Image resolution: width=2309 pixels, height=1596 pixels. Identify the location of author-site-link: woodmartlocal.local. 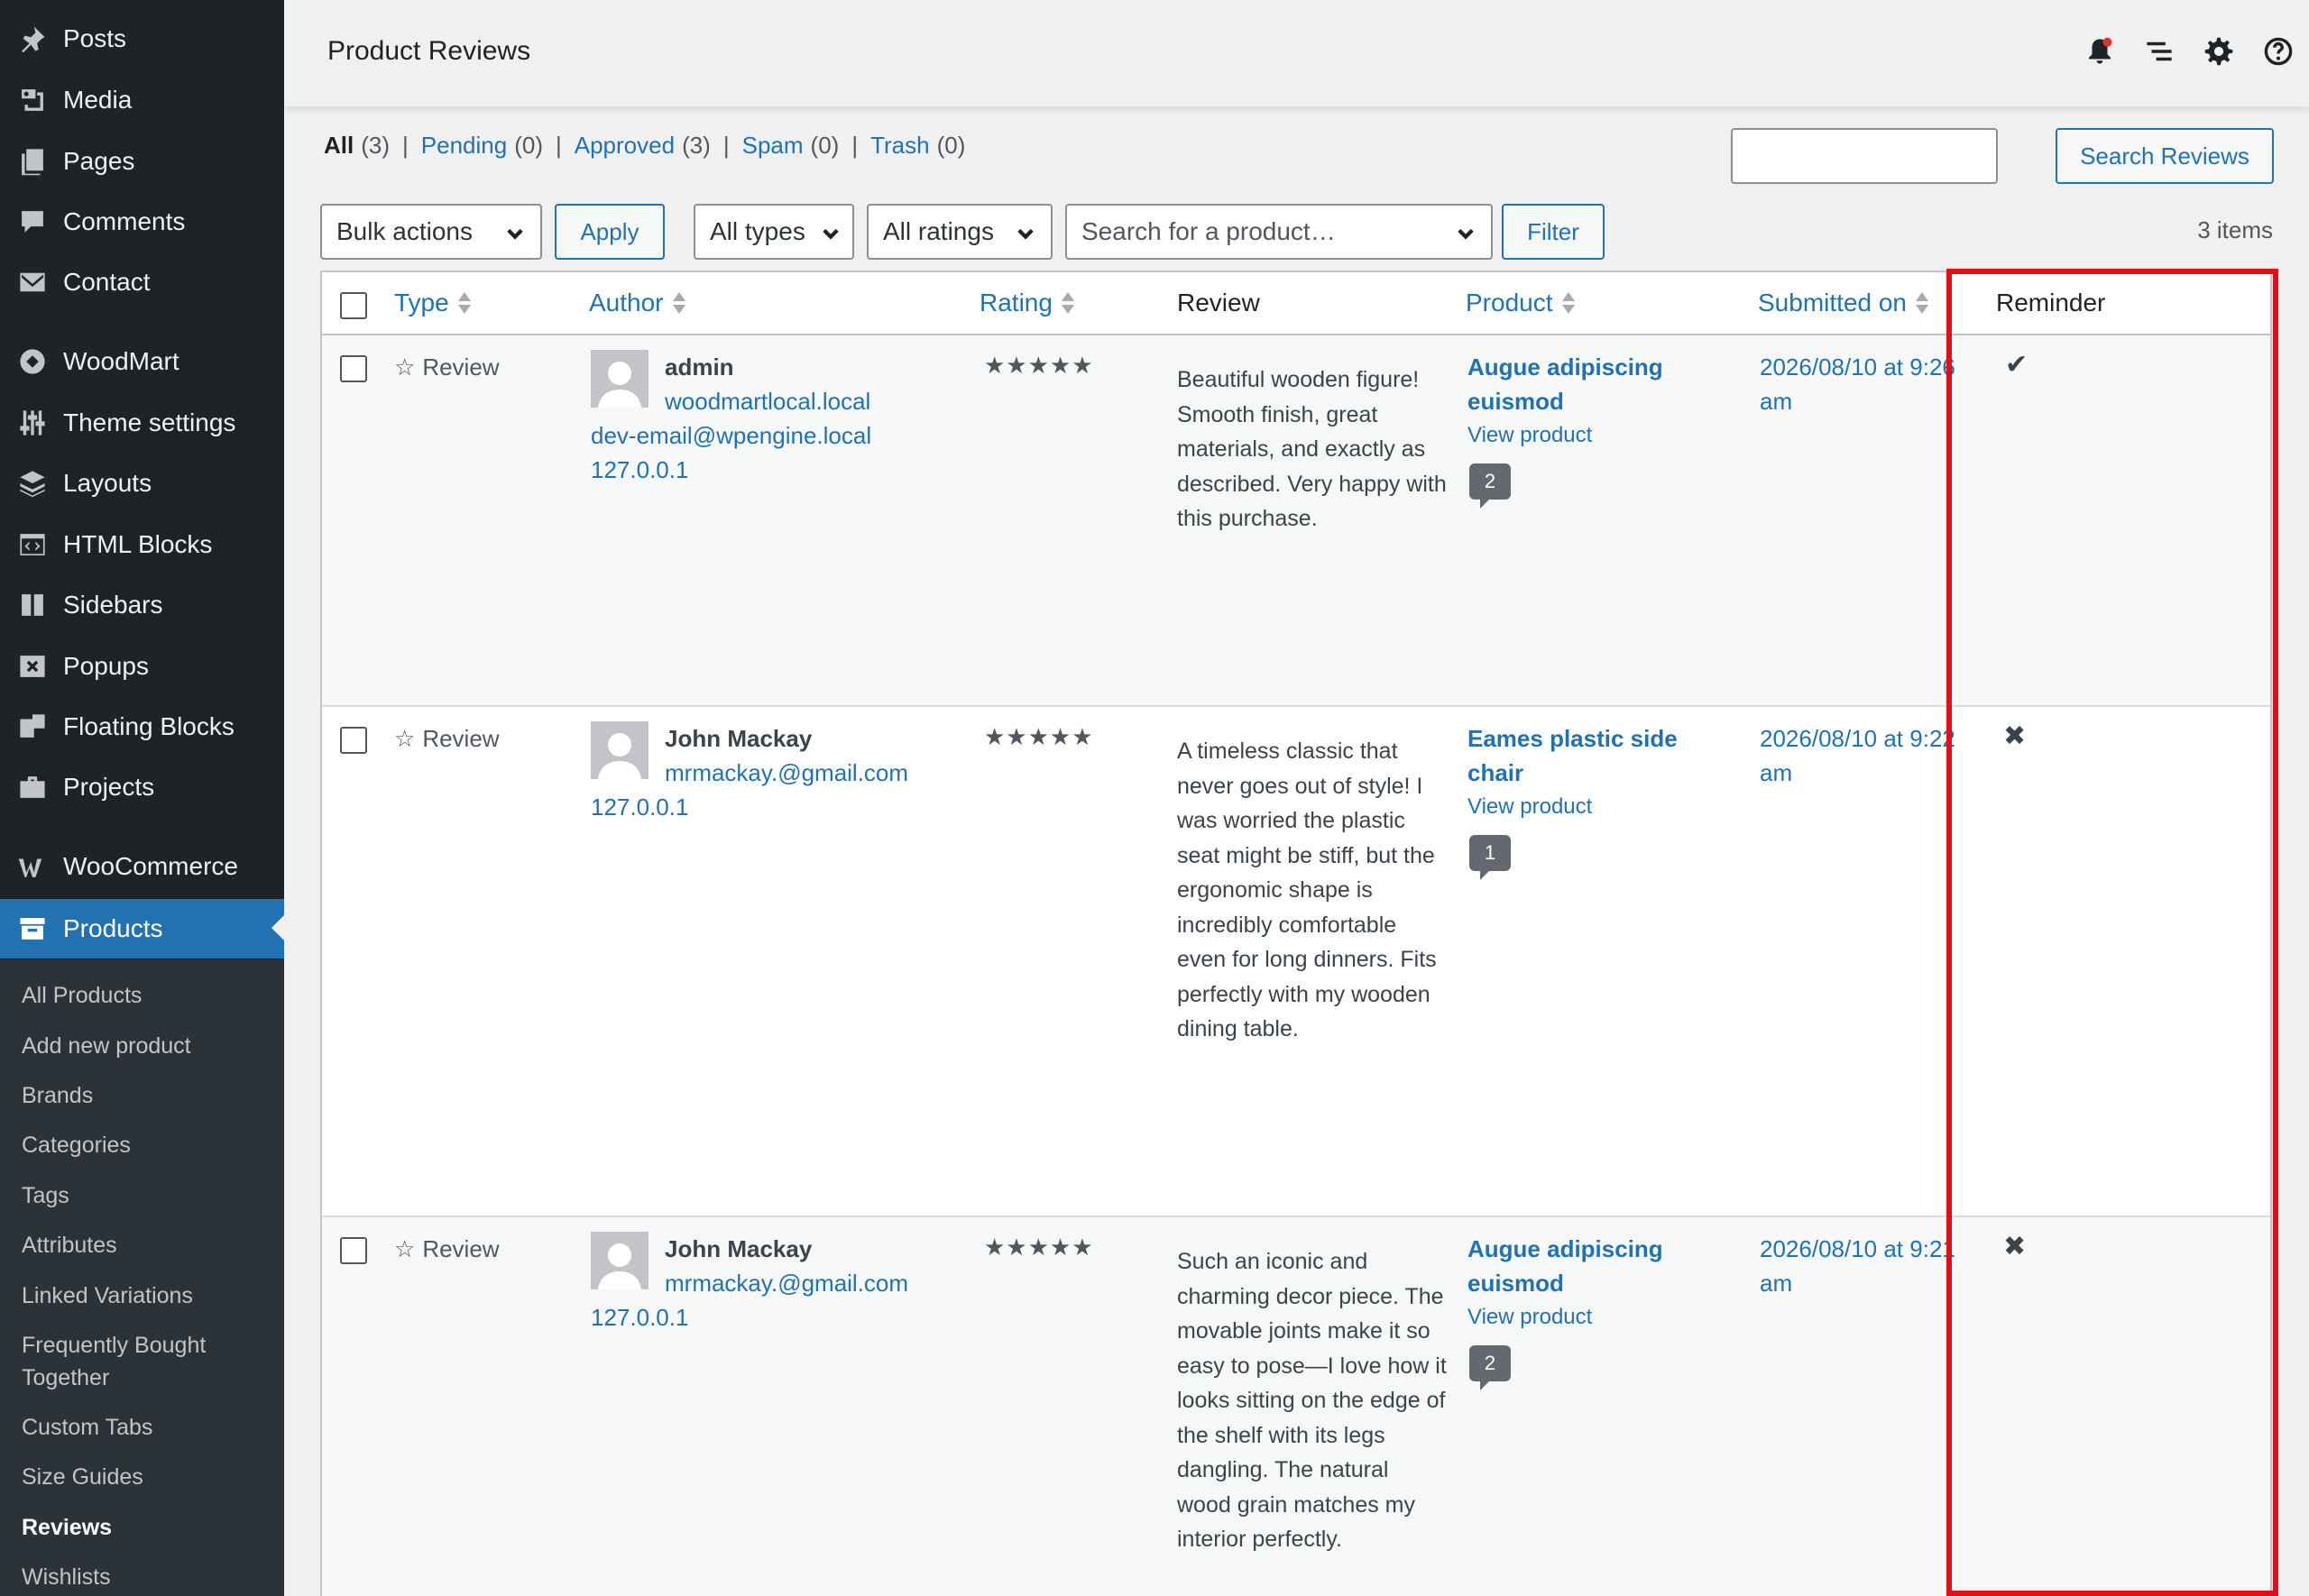
(768, 401).